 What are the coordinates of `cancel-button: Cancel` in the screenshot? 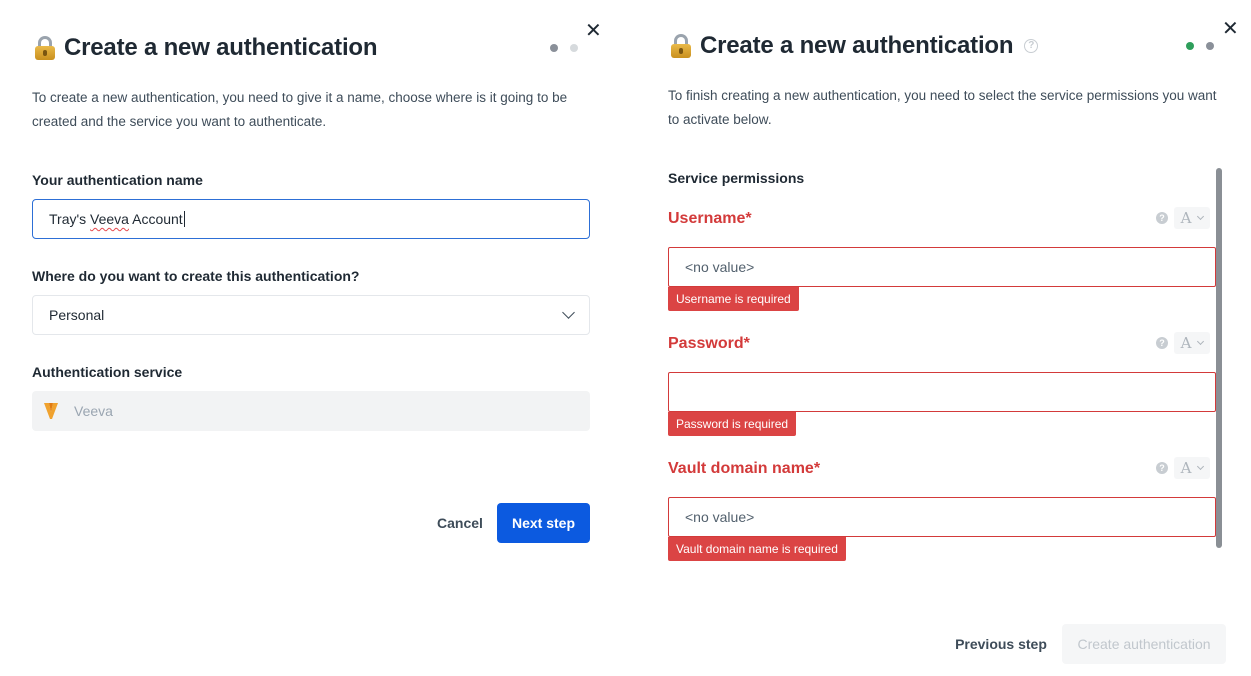 It's located at (460, 523).